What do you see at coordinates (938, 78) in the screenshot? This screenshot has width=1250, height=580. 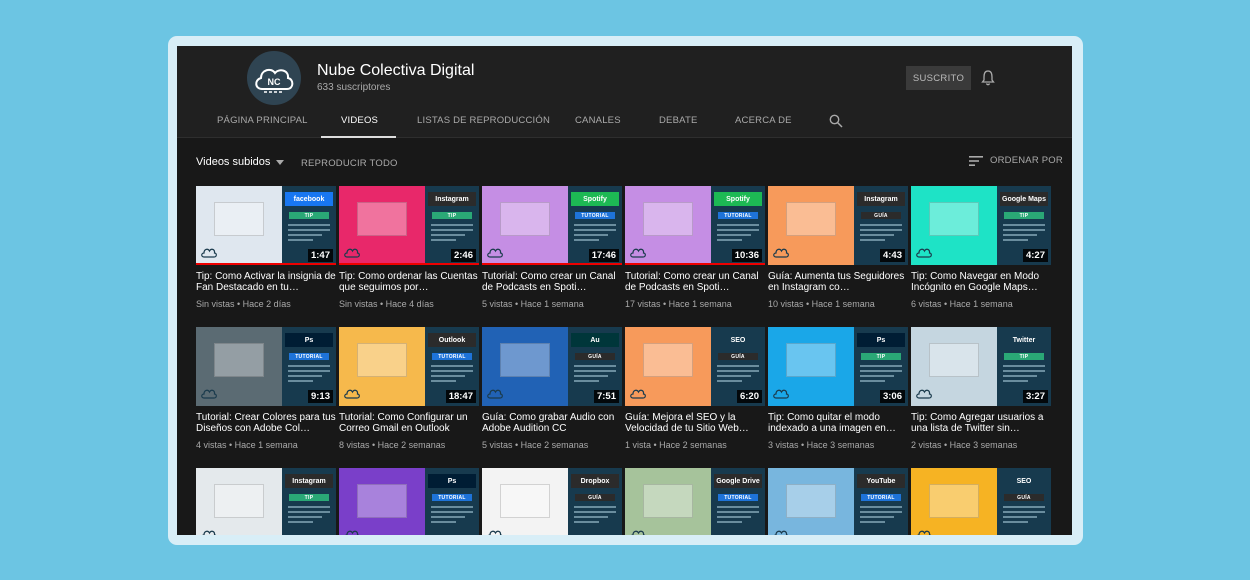 I see `subscribed-button: SUSCRITO` at bounding box center [938, 78].